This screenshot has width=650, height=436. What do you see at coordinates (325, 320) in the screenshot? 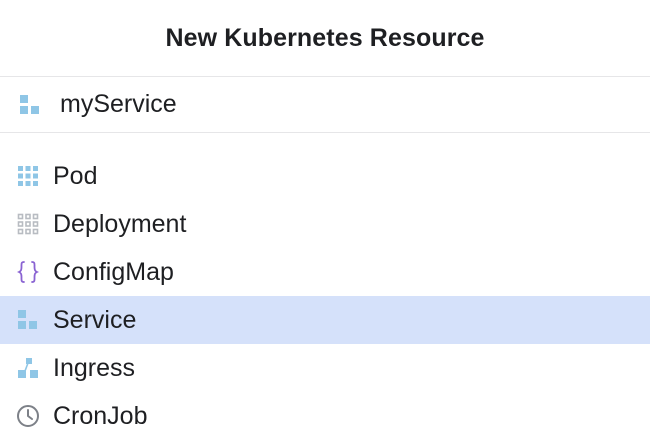
I see `resource-item-service: Service` at bounding box center [325, 320].